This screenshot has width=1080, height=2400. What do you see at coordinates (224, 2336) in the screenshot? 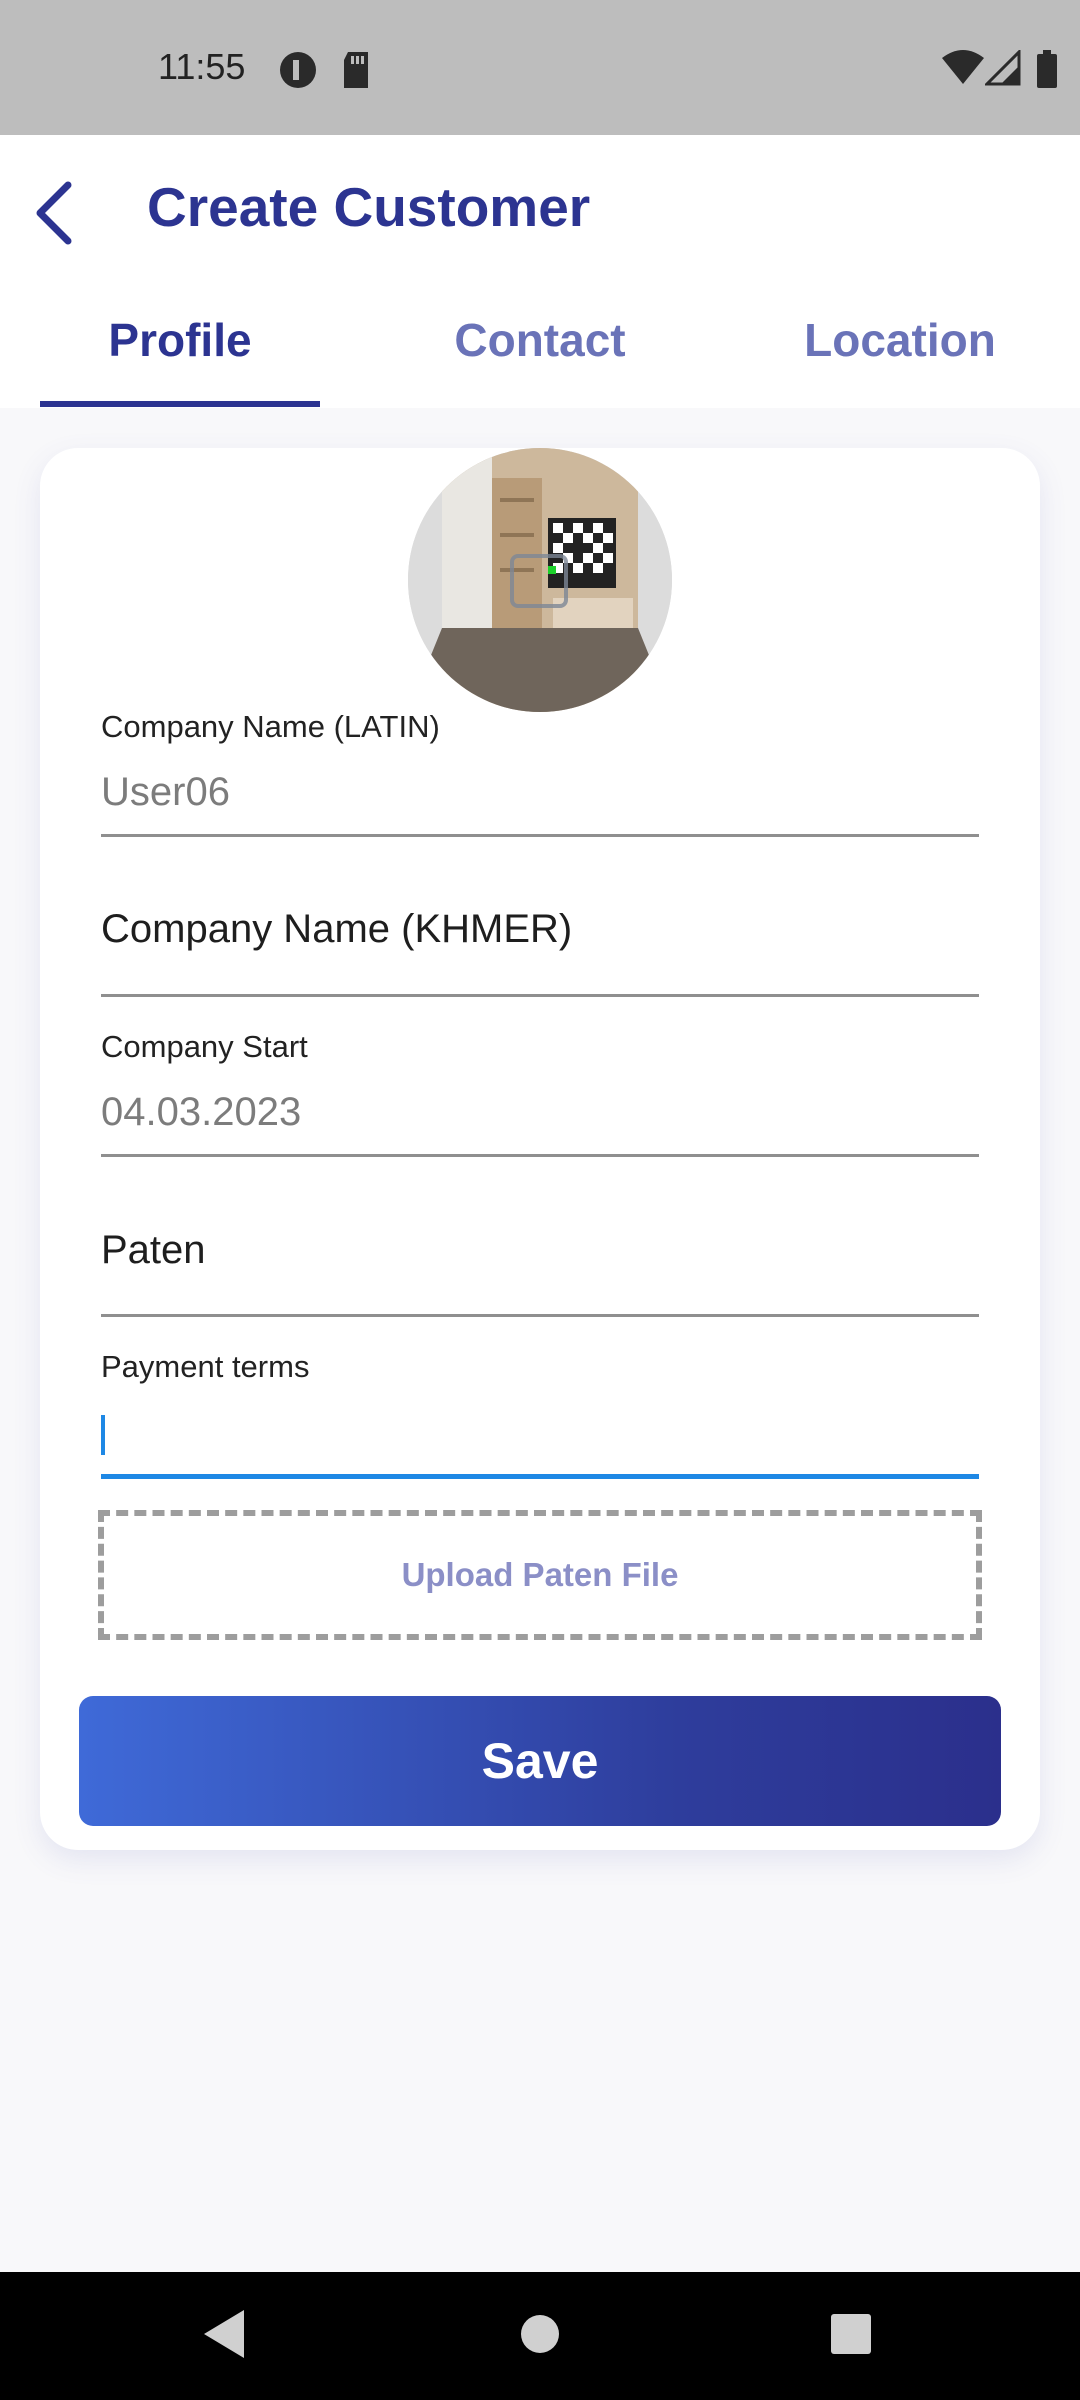
I see `nav-back-icon` at bounding box center [224, 2336].